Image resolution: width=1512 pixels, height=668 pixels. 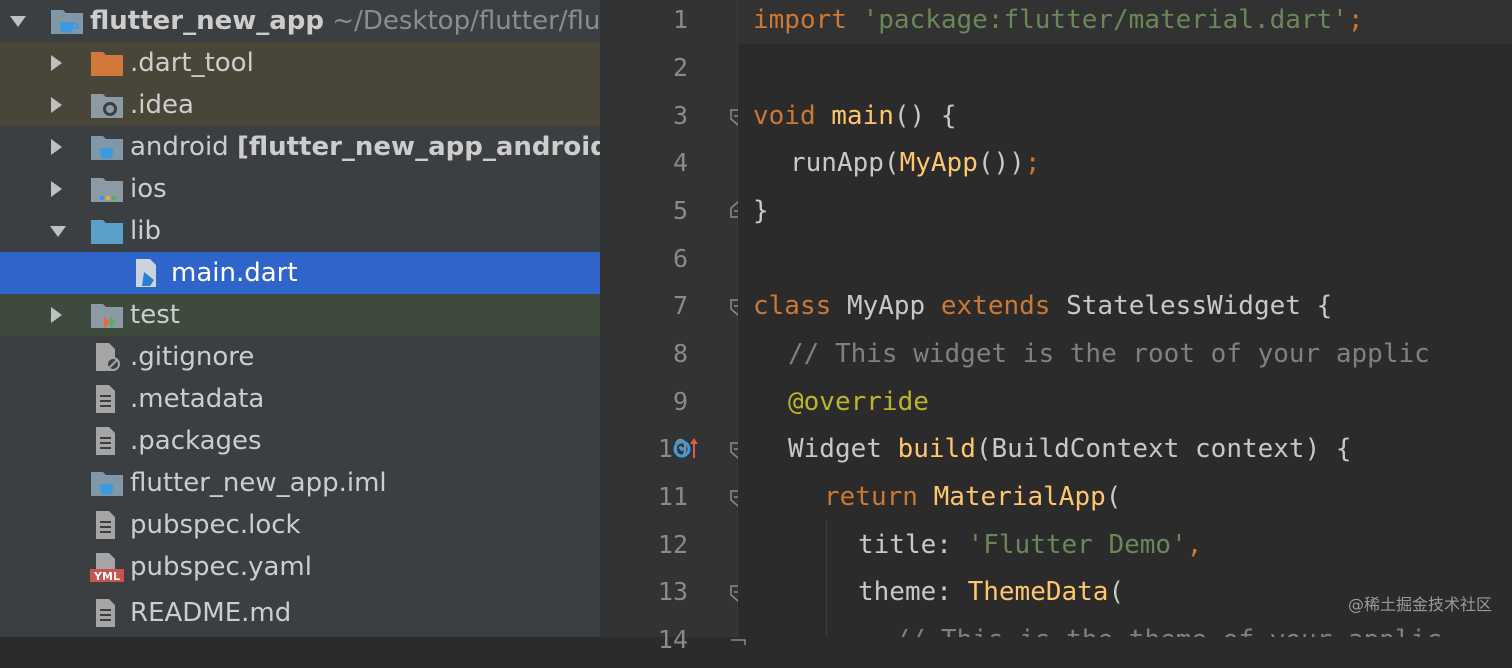 I want to click on tree-item-label: README.md, so click(x=211, y=613).